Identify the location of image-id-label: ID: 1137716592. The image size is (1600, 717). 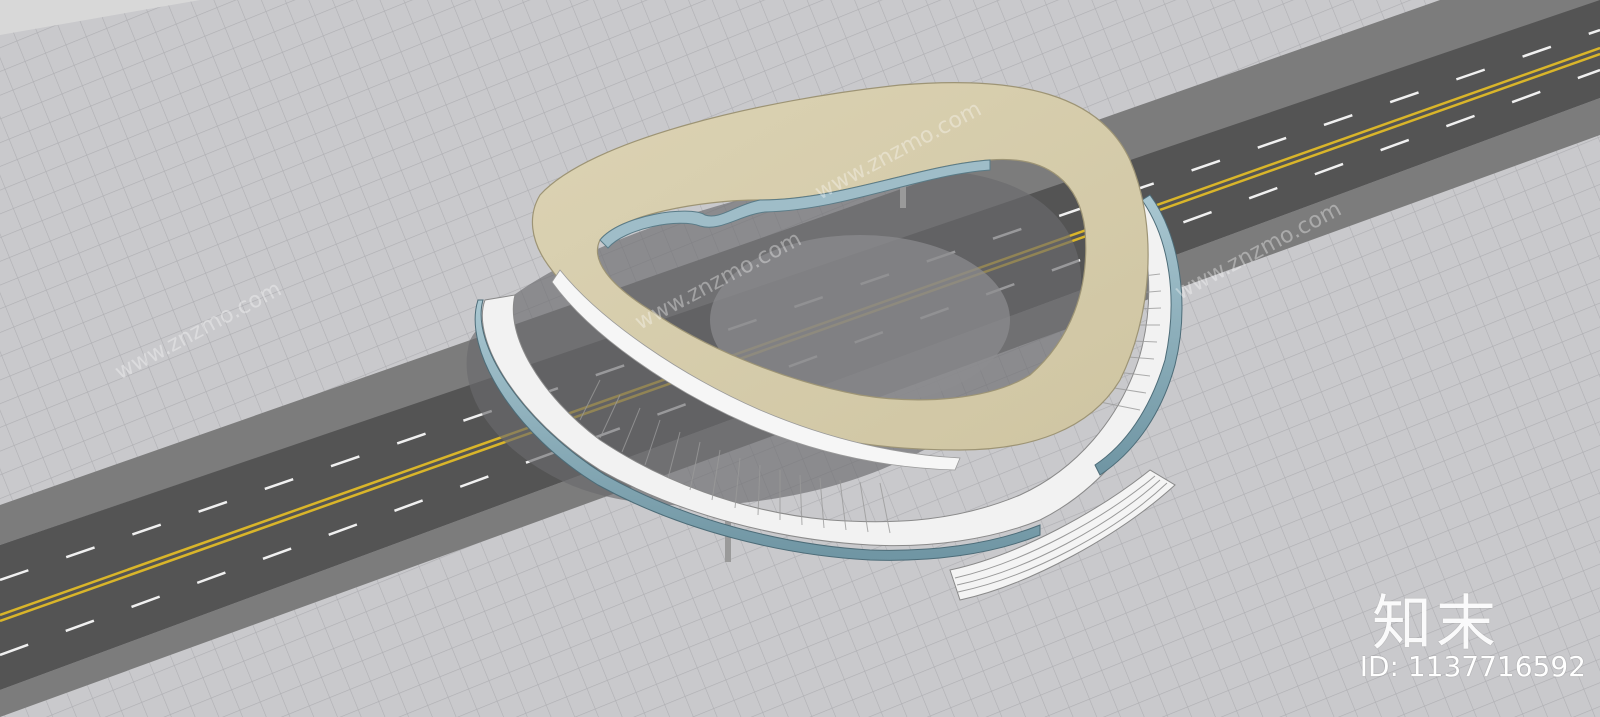
(1472, 666).